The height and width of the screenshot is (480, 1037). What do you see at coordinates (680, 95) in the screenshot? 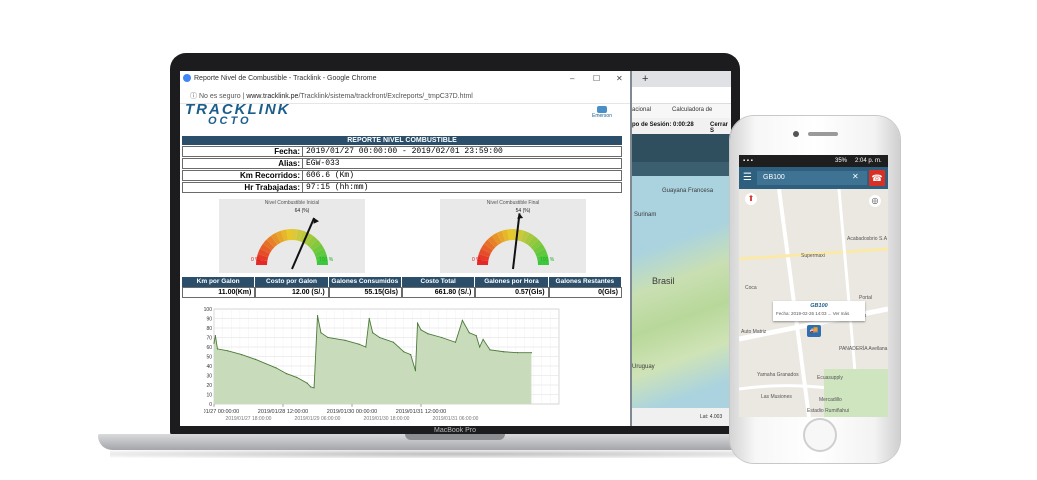
I see `bg-address-bar` at bounding box center [680, 95].